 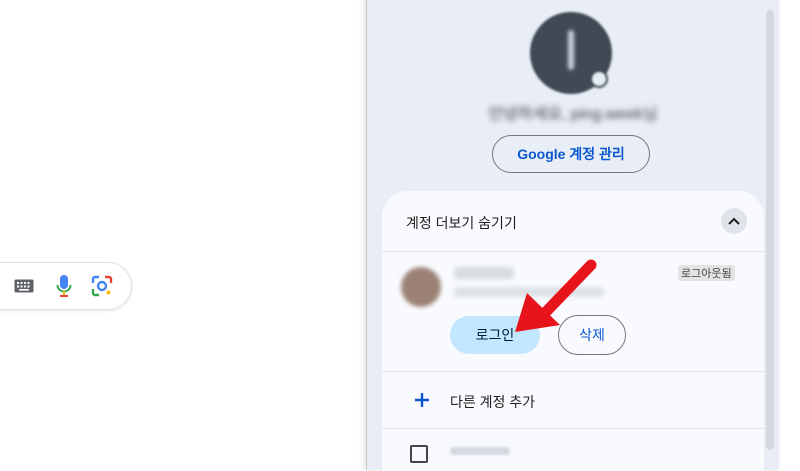 I want to click on profile-avatar, so click(x=571, y=53).